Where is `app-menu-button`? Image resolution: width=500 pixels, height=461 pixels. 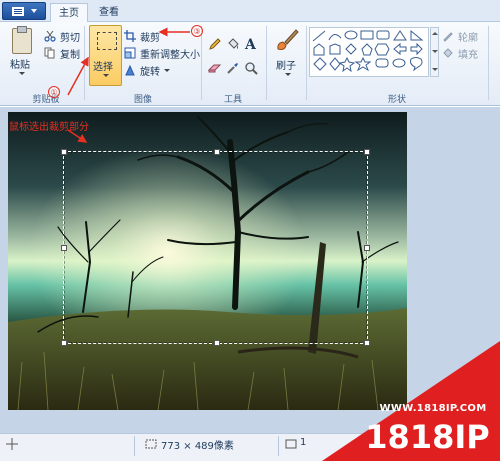 app-menu-button is located at coordinates (24, 11).